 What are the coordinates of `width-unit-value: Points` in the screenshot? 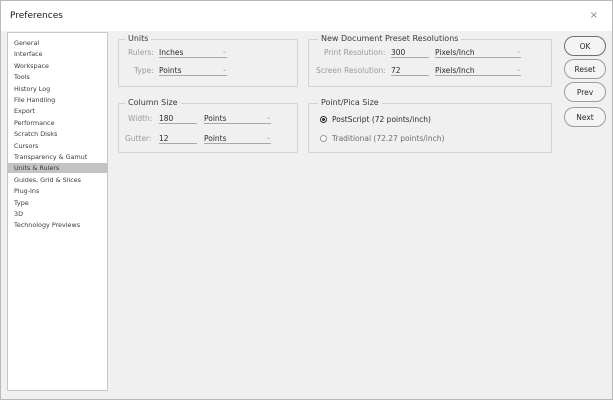 It's located at (215, 118).